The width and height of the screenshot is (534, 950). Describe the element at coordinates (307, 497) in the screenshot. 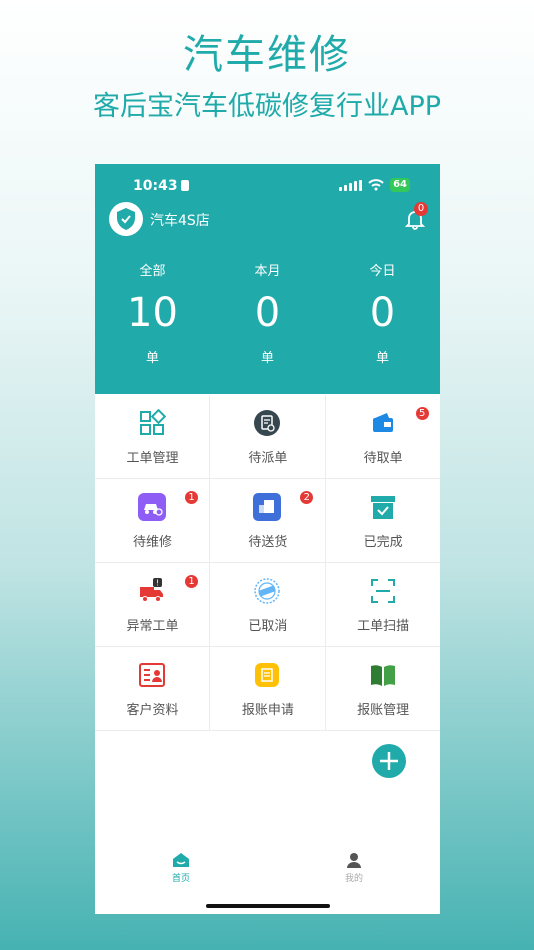

I see `menu-badge: 2` at that location.